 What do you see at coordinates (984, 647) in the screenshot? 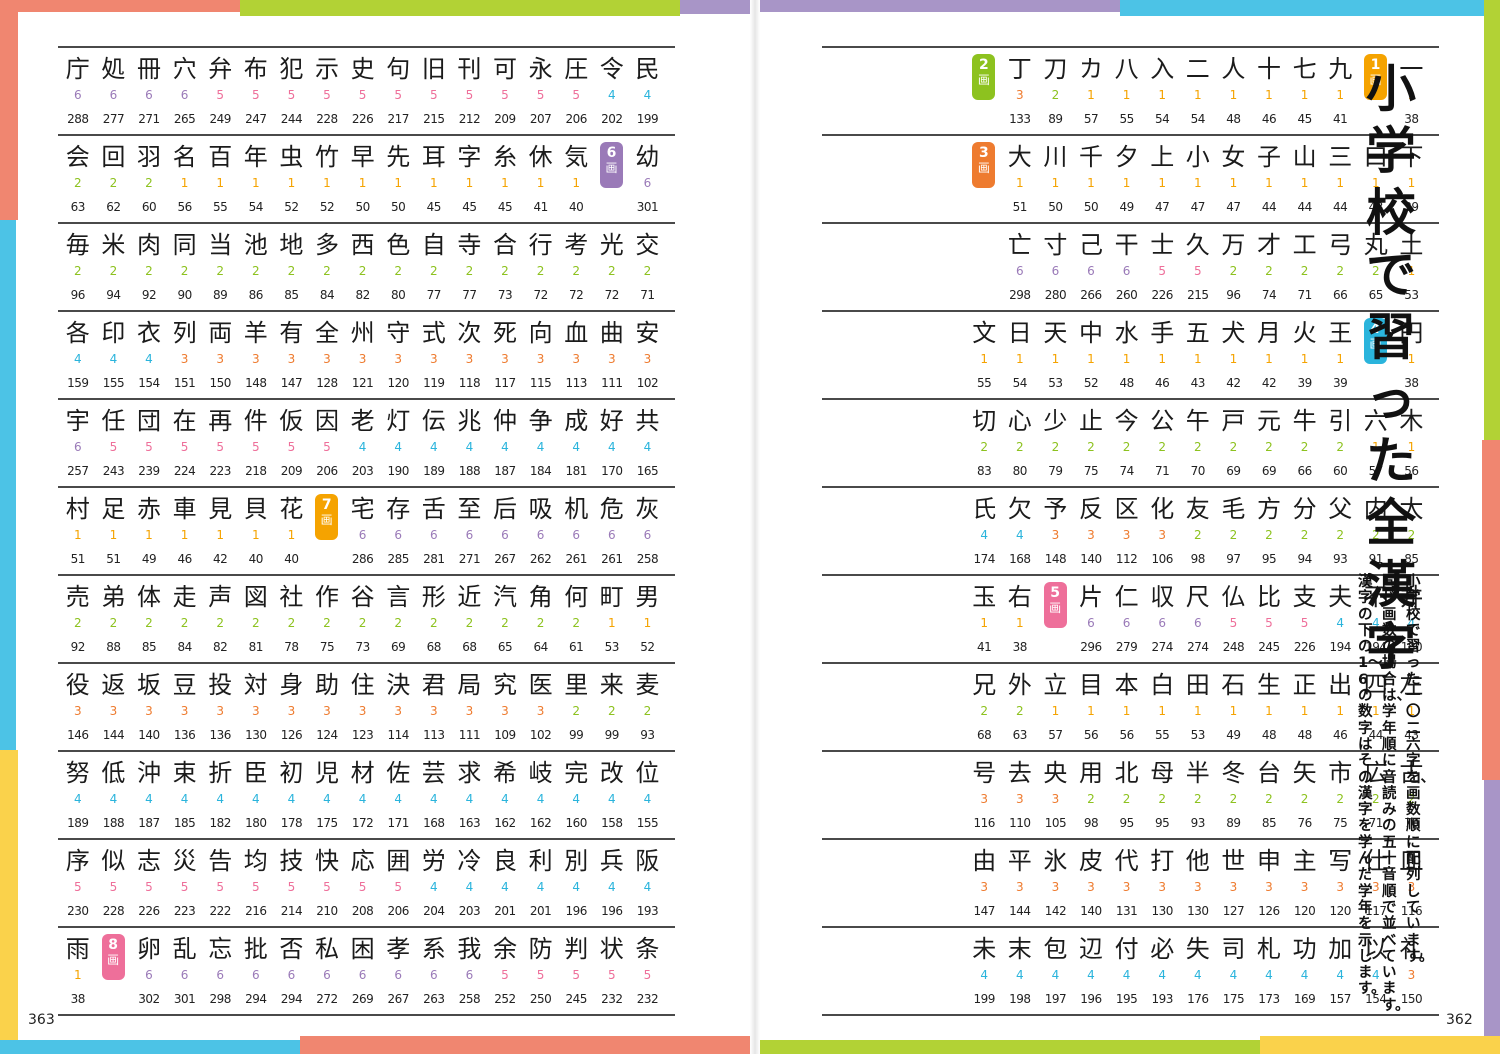
I see `page-reference: 41` at bounding box center [984, 647].